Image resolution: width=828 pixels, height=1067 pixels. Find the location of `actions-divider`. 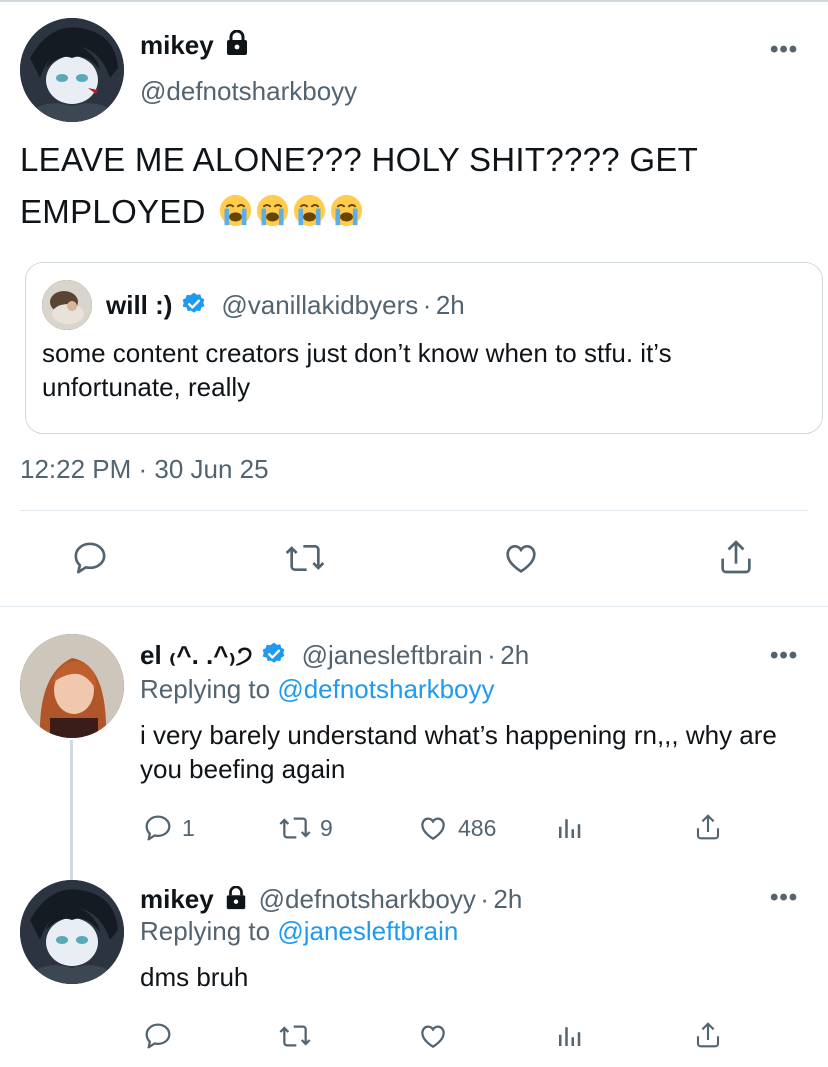

actions-divider is located at coordinates (414, 606).